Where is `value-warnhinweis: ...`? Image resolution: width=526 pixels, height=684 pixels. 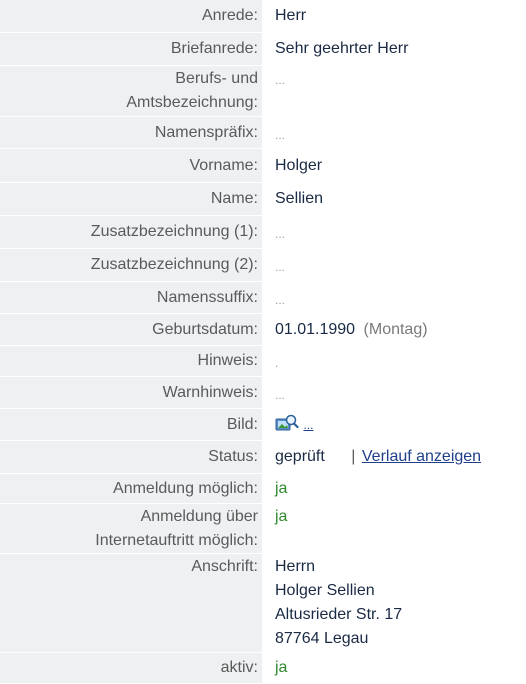 value-warnhinweis: ... is located at coordinates (280, 395).